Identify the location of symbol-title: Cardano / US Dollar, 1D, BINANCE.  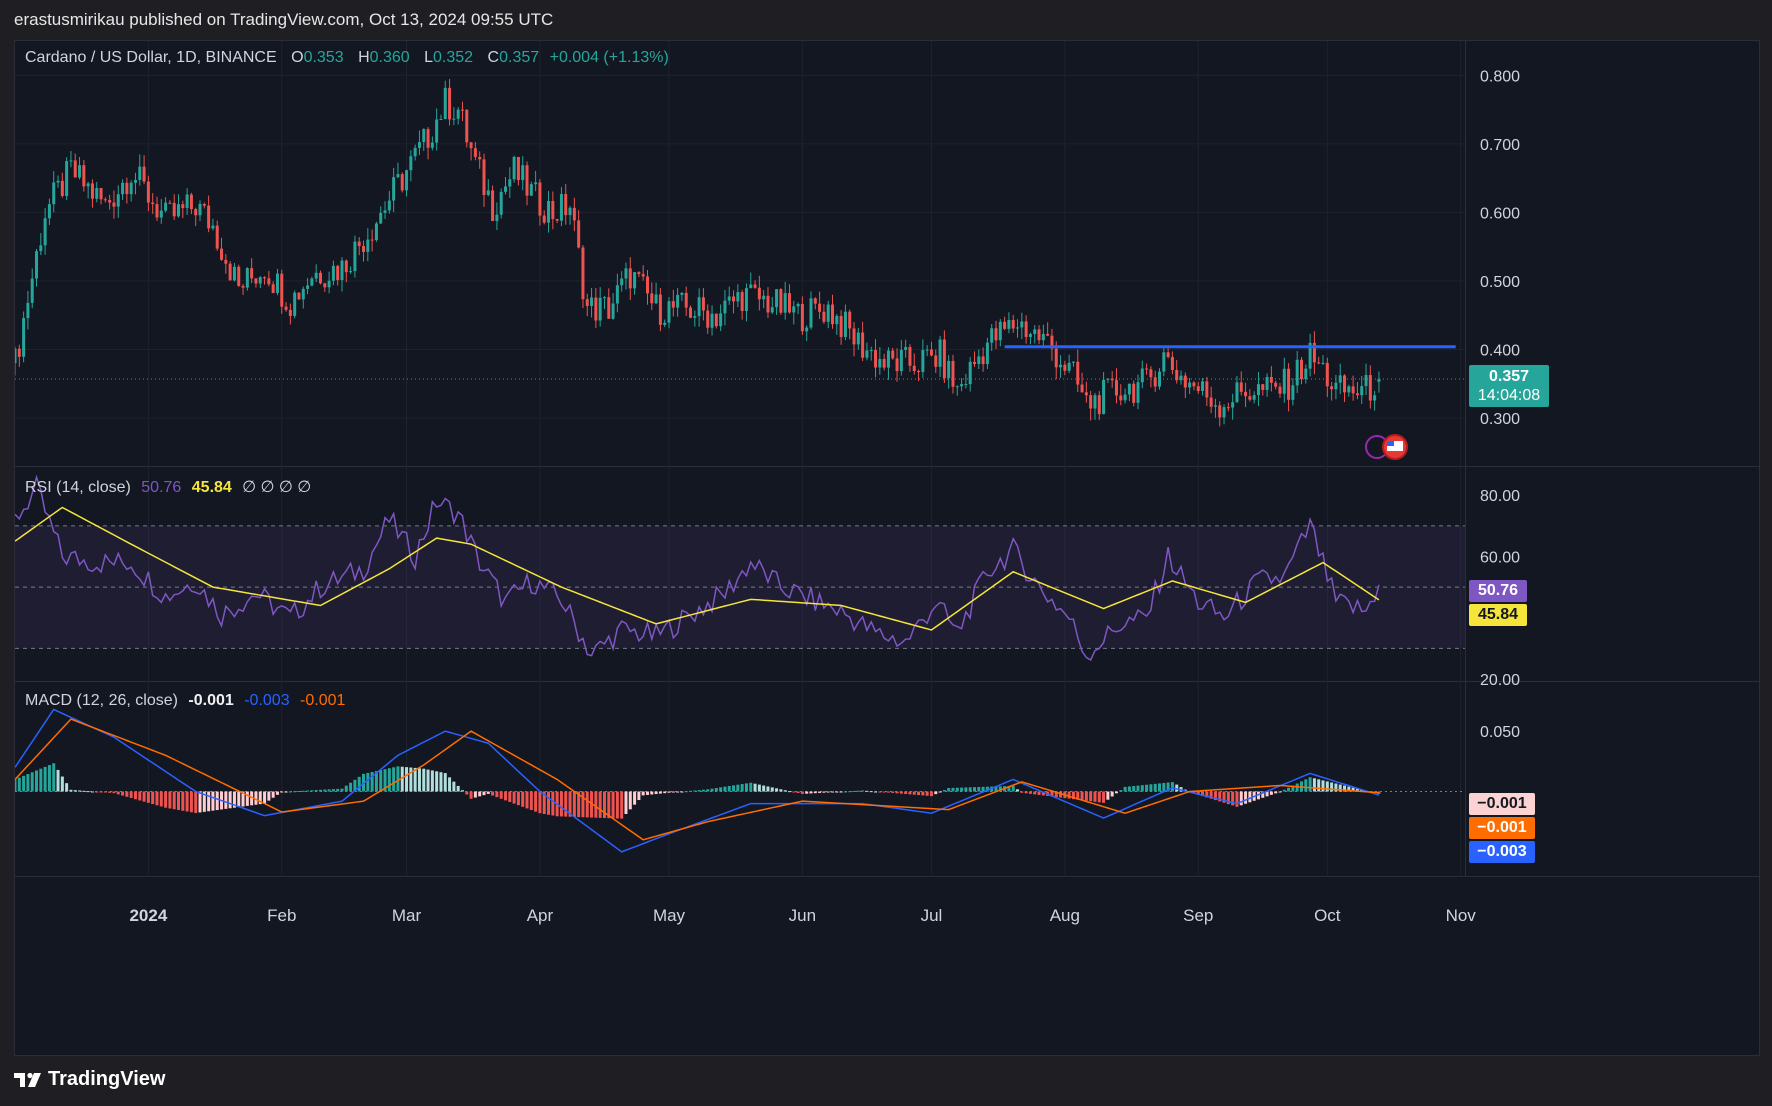
(151, 57).